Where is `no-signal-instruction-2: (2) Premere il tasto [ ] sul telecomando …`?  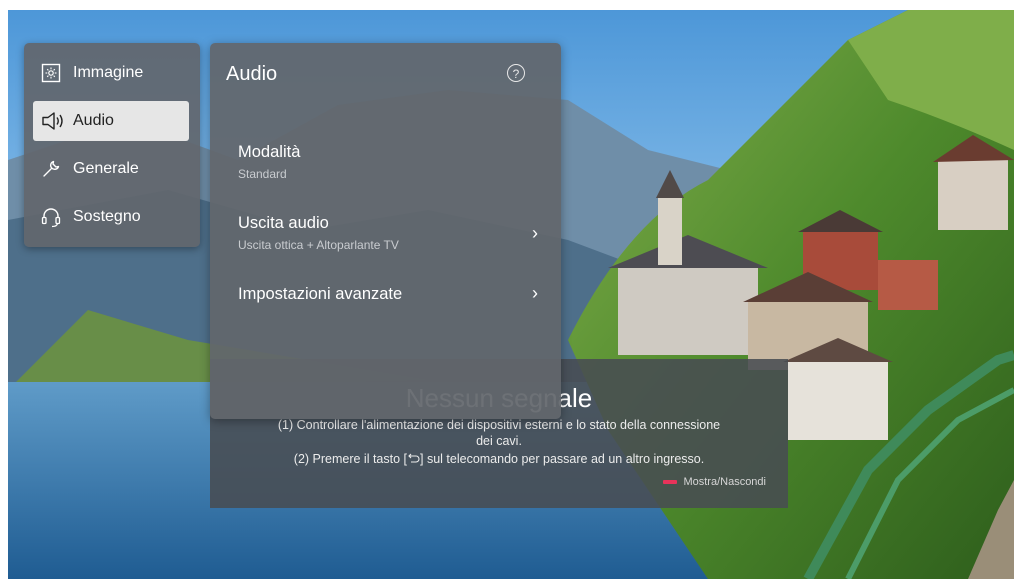 no-signal-instruction-2: (2) Premere il tasto [ ] sul telecomando … is located at coordinates (499, 459).